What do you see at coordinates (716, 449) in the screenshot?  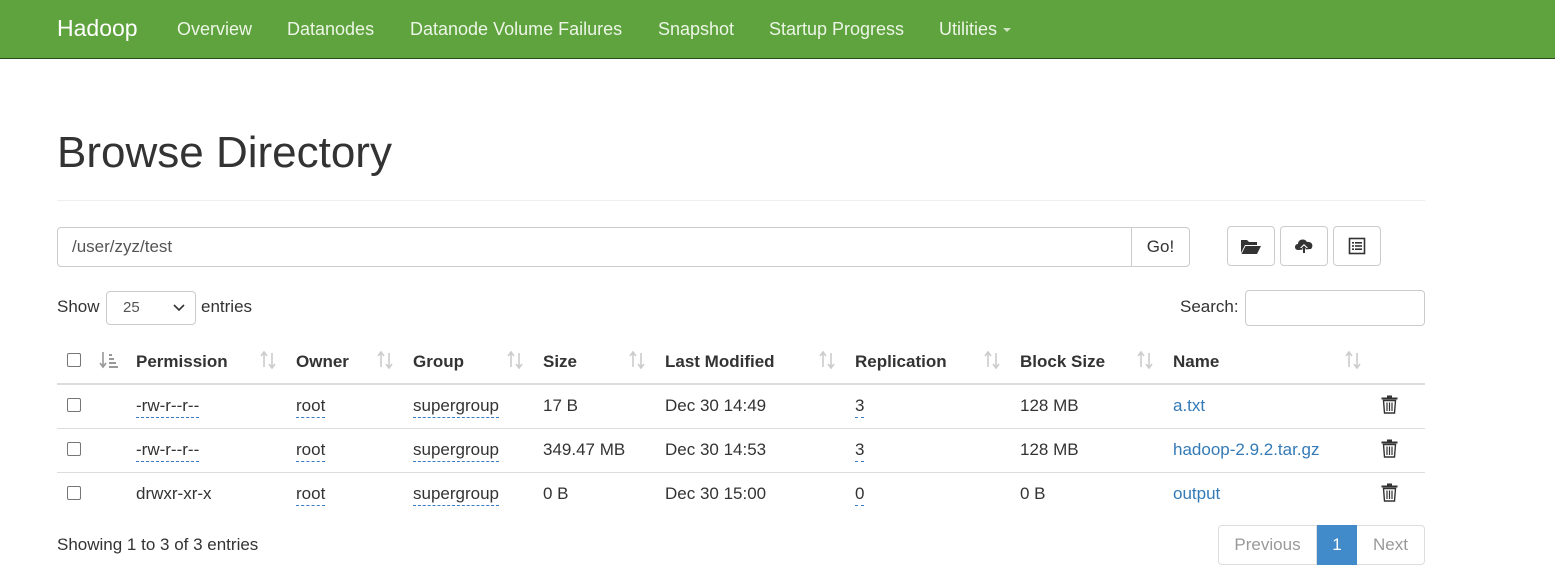 I see `last-modified-cell: Dec 30 14:53` at bounding box center [716, 449].